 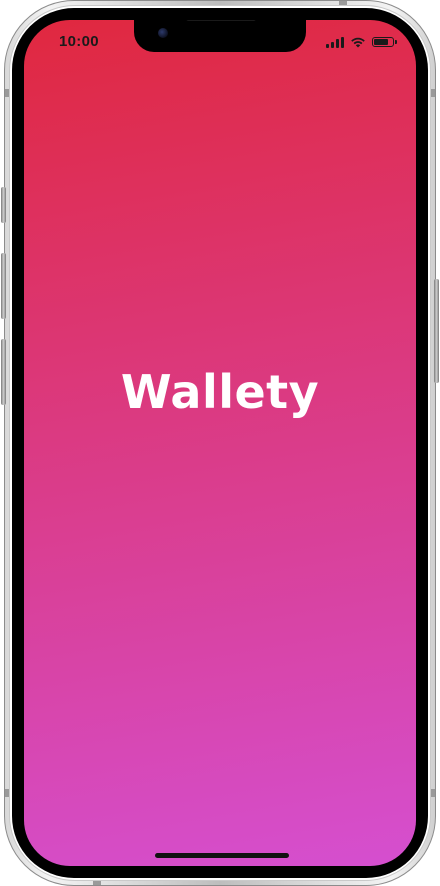 What do you see at coordinates (221, 20) in the screenshot?
I see `earpiece-speaker` at bounding box center [221, 20].